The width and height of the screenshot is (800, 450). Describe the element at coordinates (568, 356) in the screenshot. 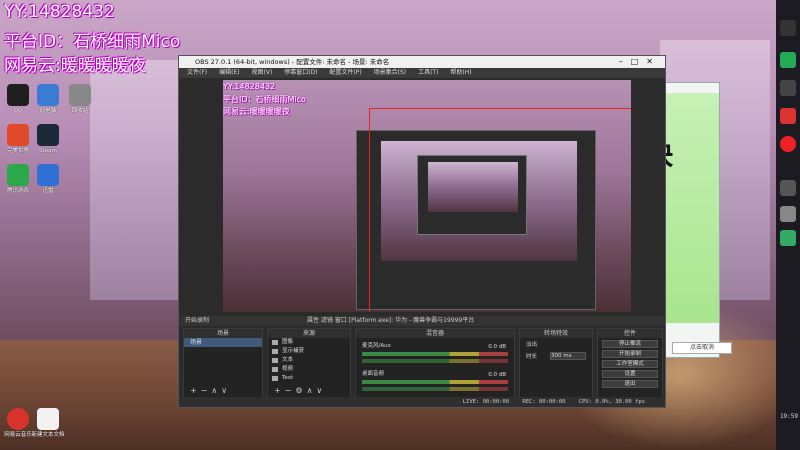

I see `transition-duration-input: 300 ms` at that location.